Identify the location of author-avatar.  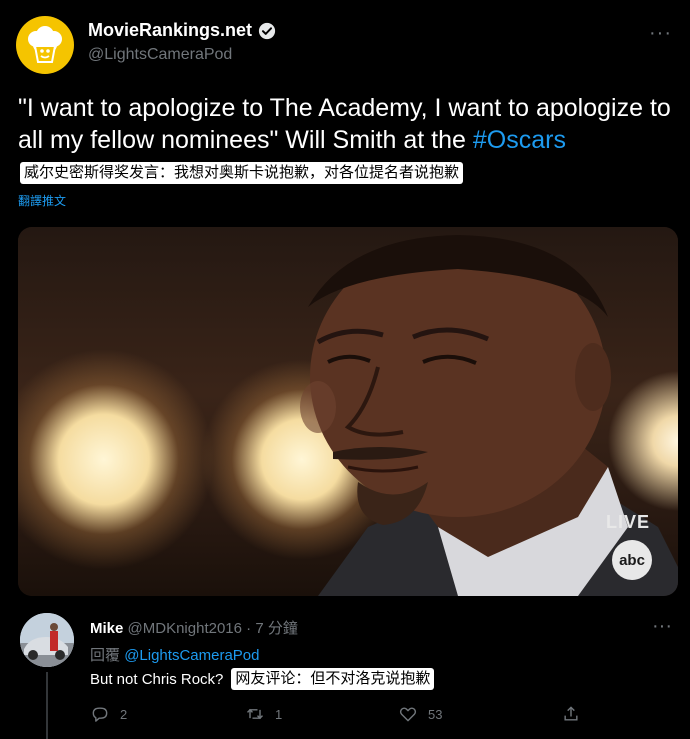
(45, 45).